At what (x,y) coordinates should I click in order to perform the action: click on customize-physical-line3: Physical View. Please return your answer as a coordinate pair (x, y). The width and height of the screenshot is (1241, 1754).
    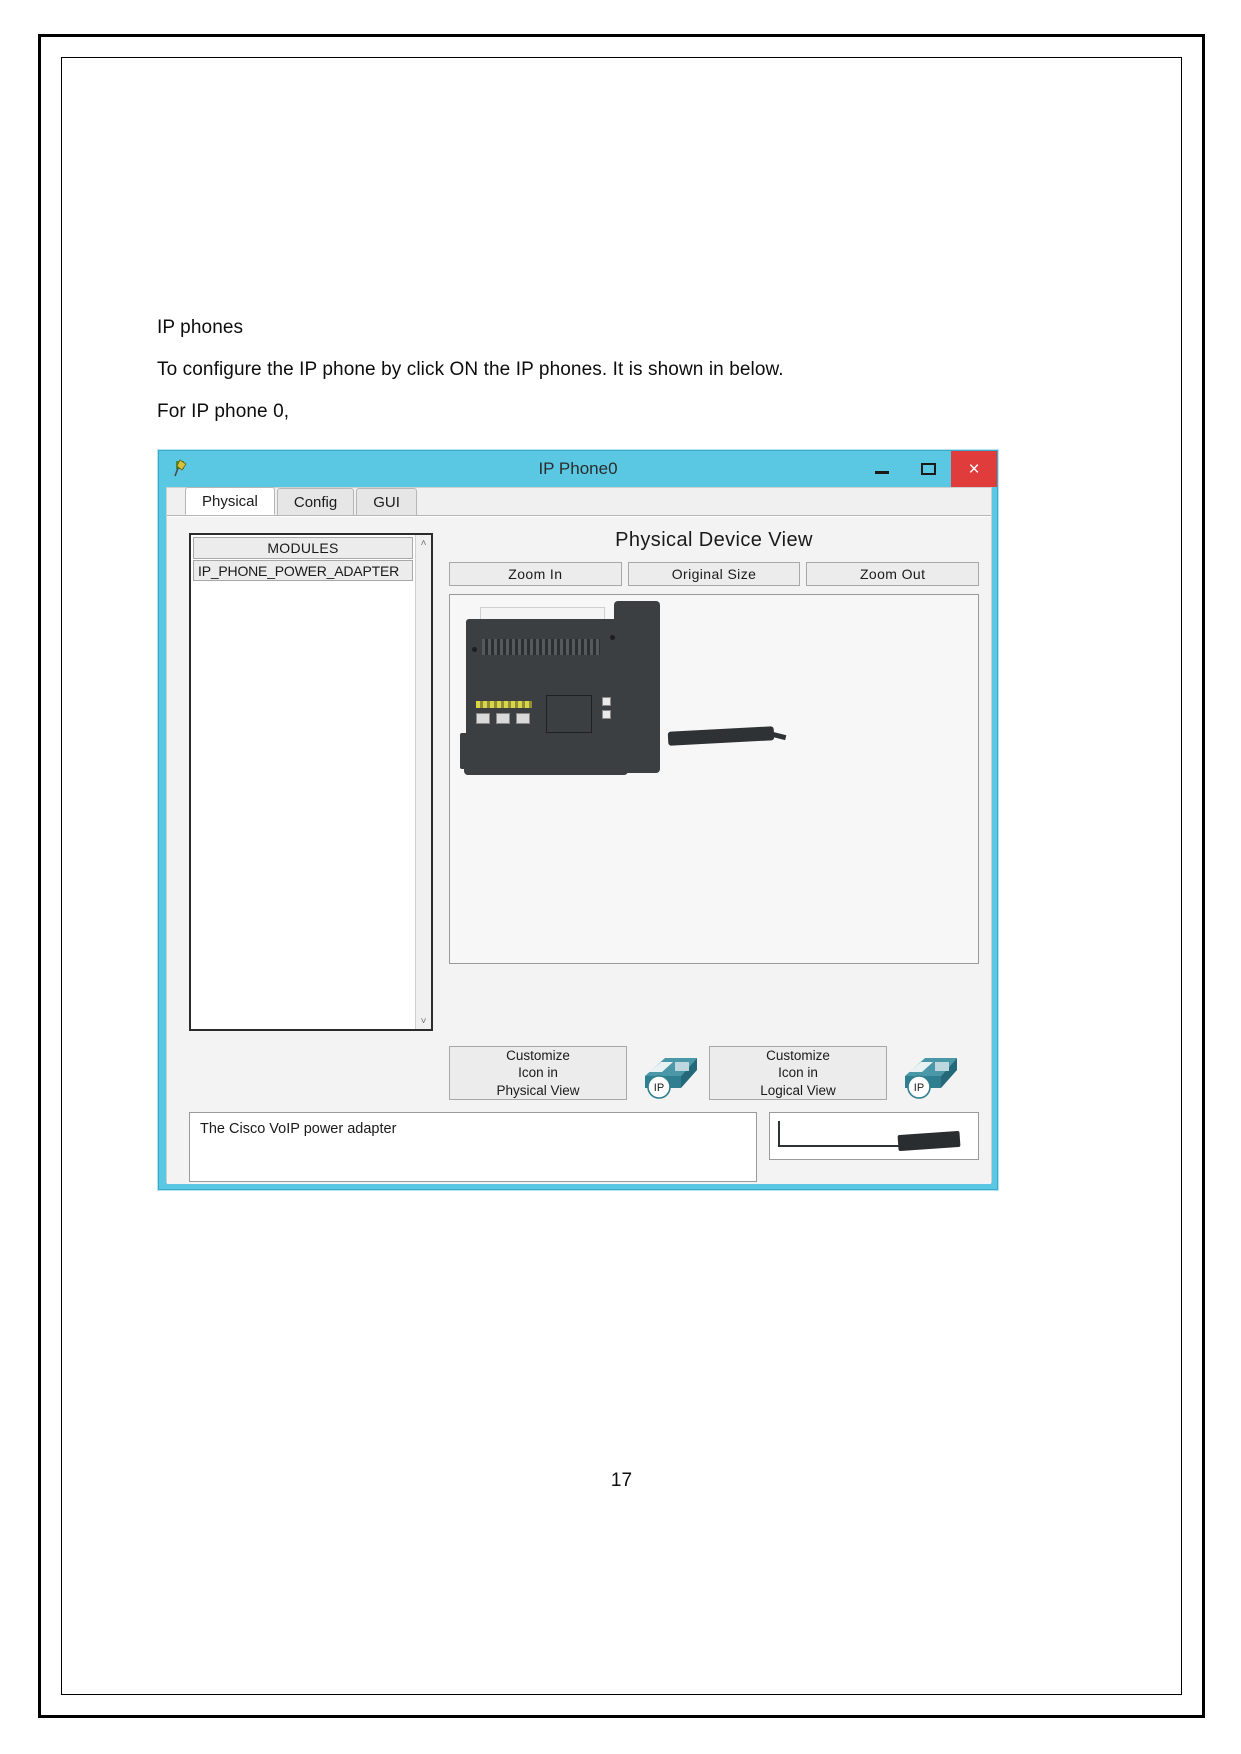
    Looking at the image, I should click on (538, 1090).